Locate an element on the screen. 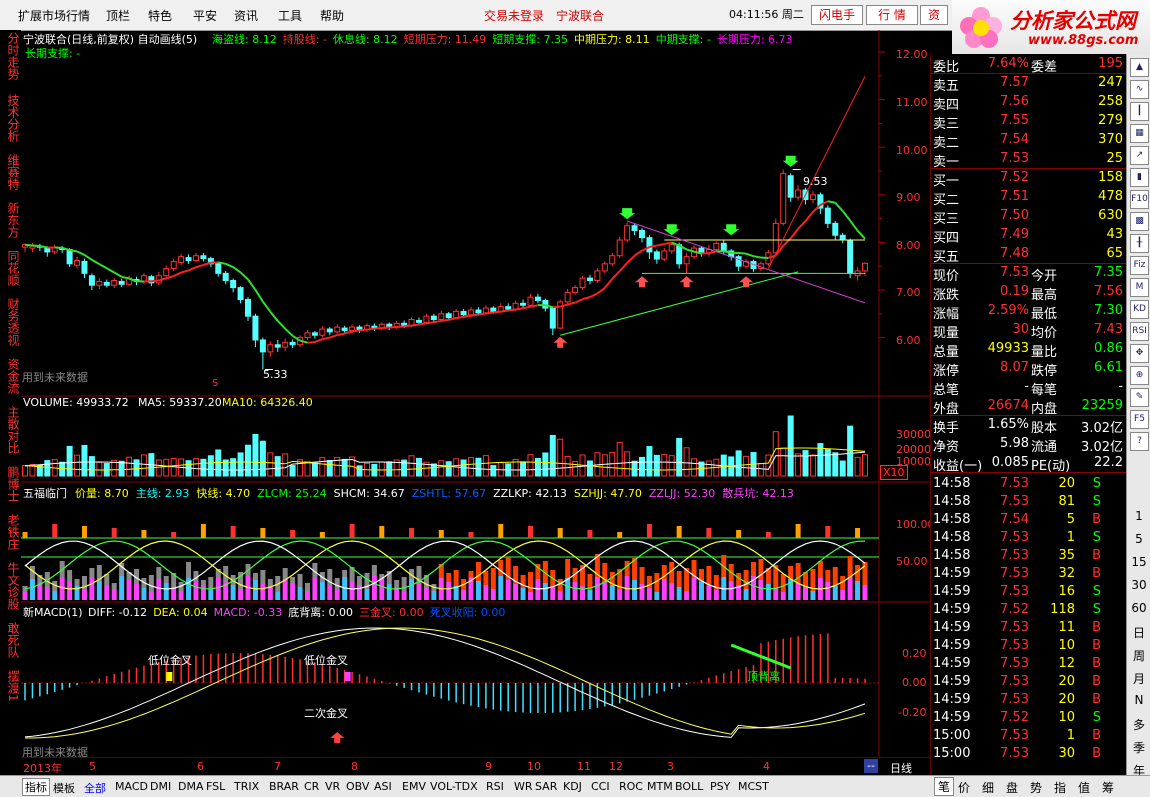 This screenshot has height=797, width=1150. quote-tab: 筹 is located at coordinates (1108, 787).